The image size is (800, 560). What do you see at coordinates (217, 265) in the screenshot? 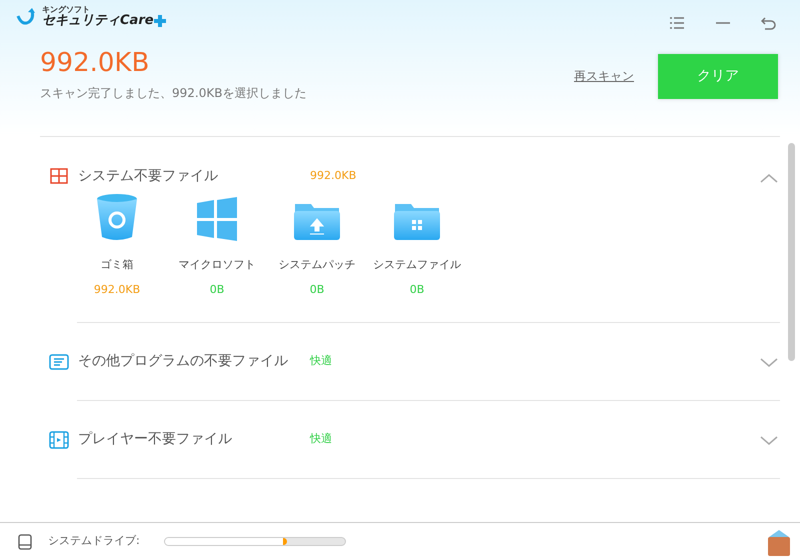
I see `item-name: マイクロソフト` at bounding box center [217, 265].